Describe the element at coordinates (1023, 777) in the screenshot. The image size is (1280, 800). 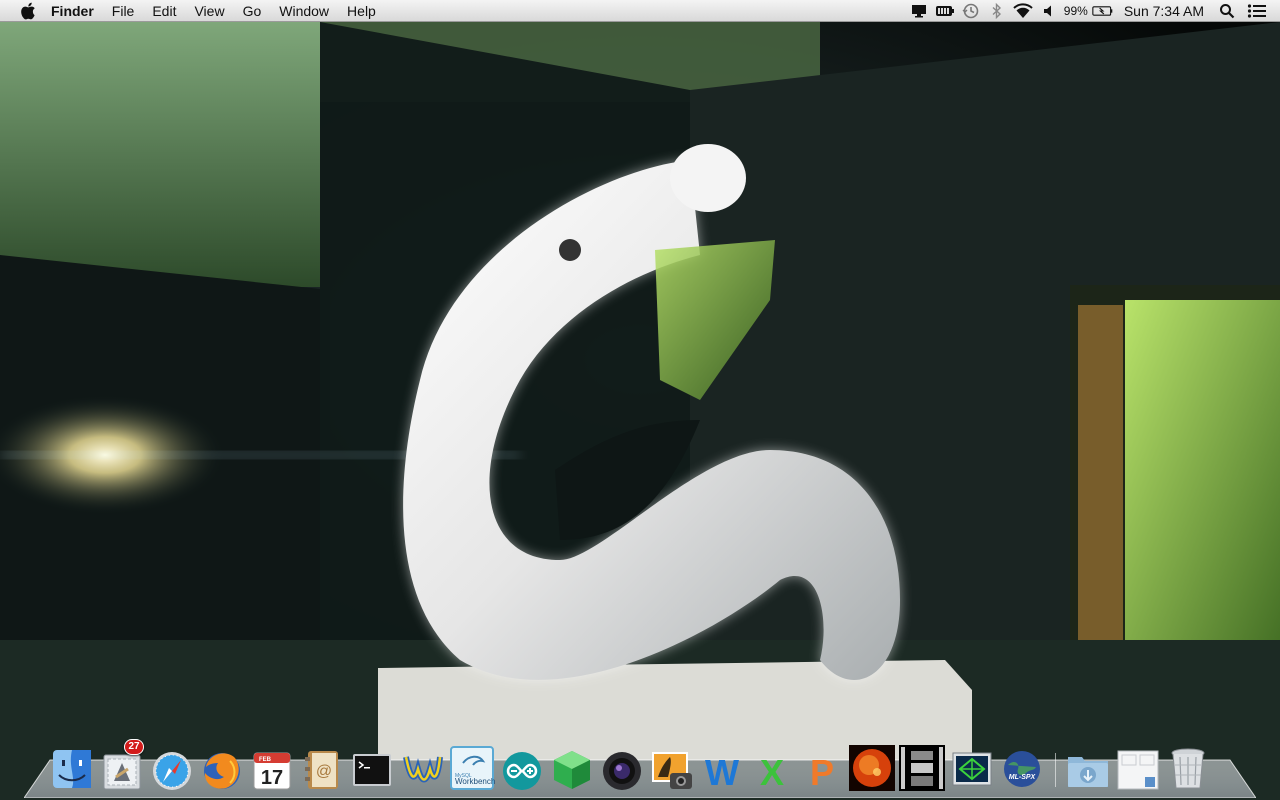
I see `globe-app-label: ML-SPX` at that location.